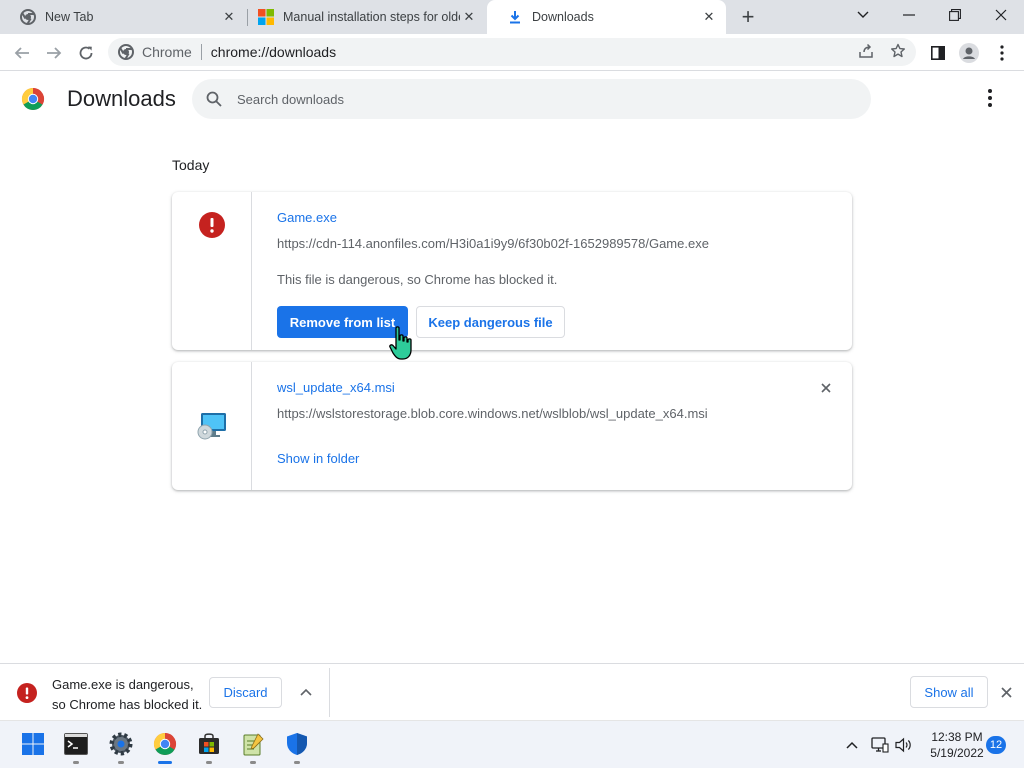  Describe the element at coordinates (957, 753) in the screenshot. I see `clock-date: 5/19/2022` at that location.